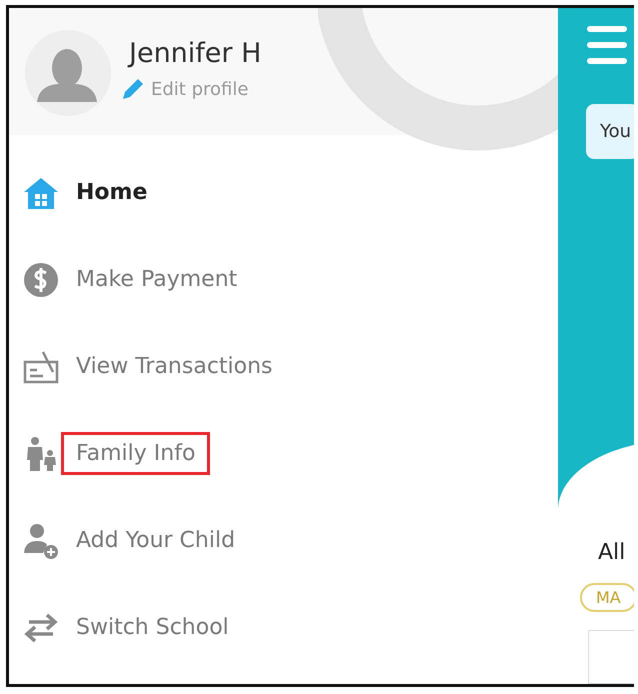  Describe the element at coordinates (607, 597) in the screenshot. I see `filter-chip: MA` at that location.